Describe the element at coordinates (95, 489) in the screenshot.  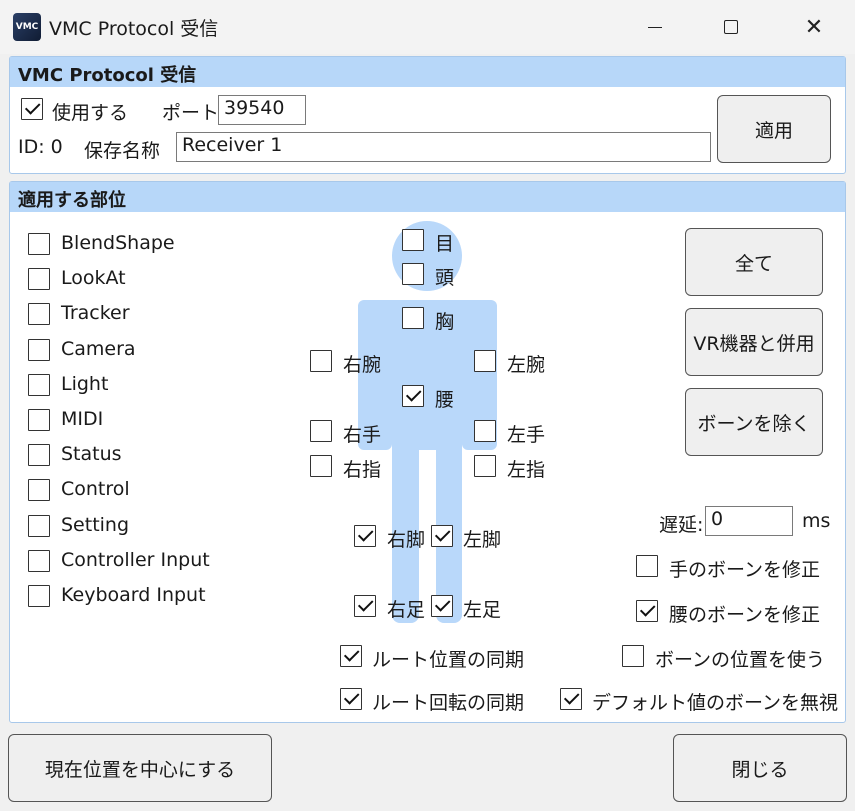
I see `option-label: Control` at that location.